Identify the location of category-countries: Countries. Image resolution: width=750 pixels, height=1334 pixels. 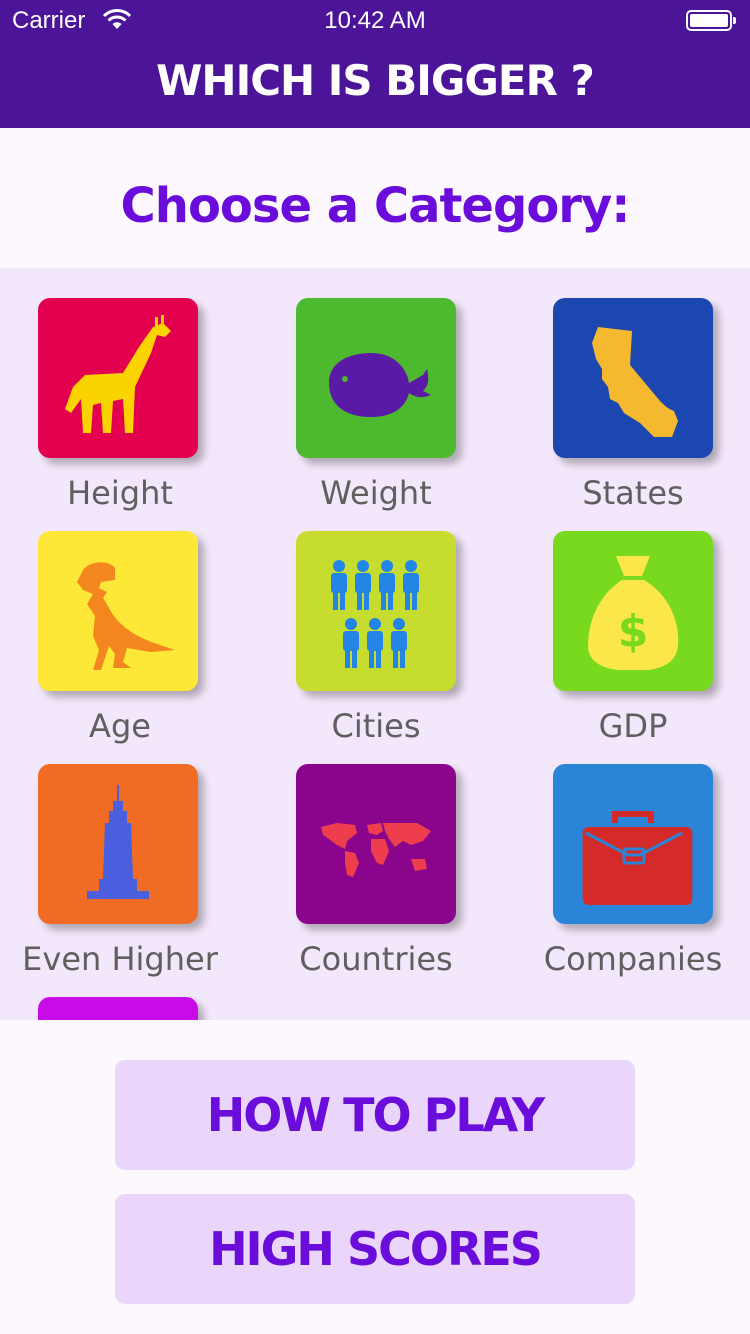
(376, 874).